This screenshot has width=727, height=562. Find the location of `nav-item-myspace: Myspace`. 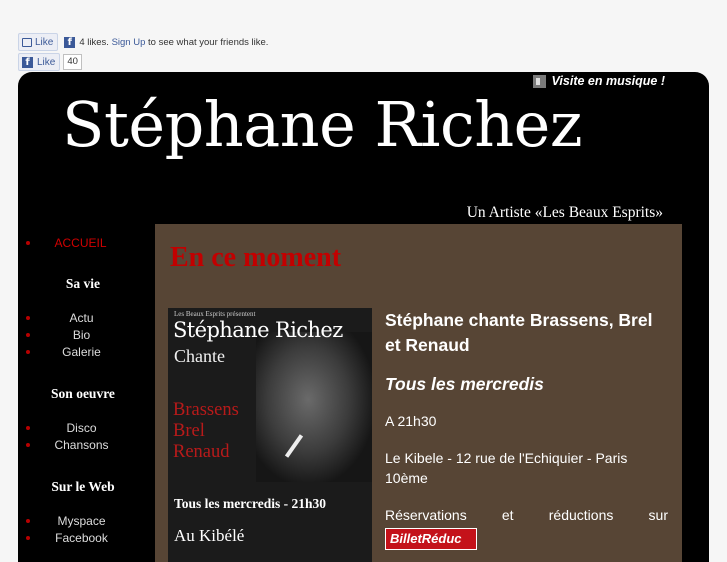

nav-item-myspace: Myspace is located at coordinates (83, 521).